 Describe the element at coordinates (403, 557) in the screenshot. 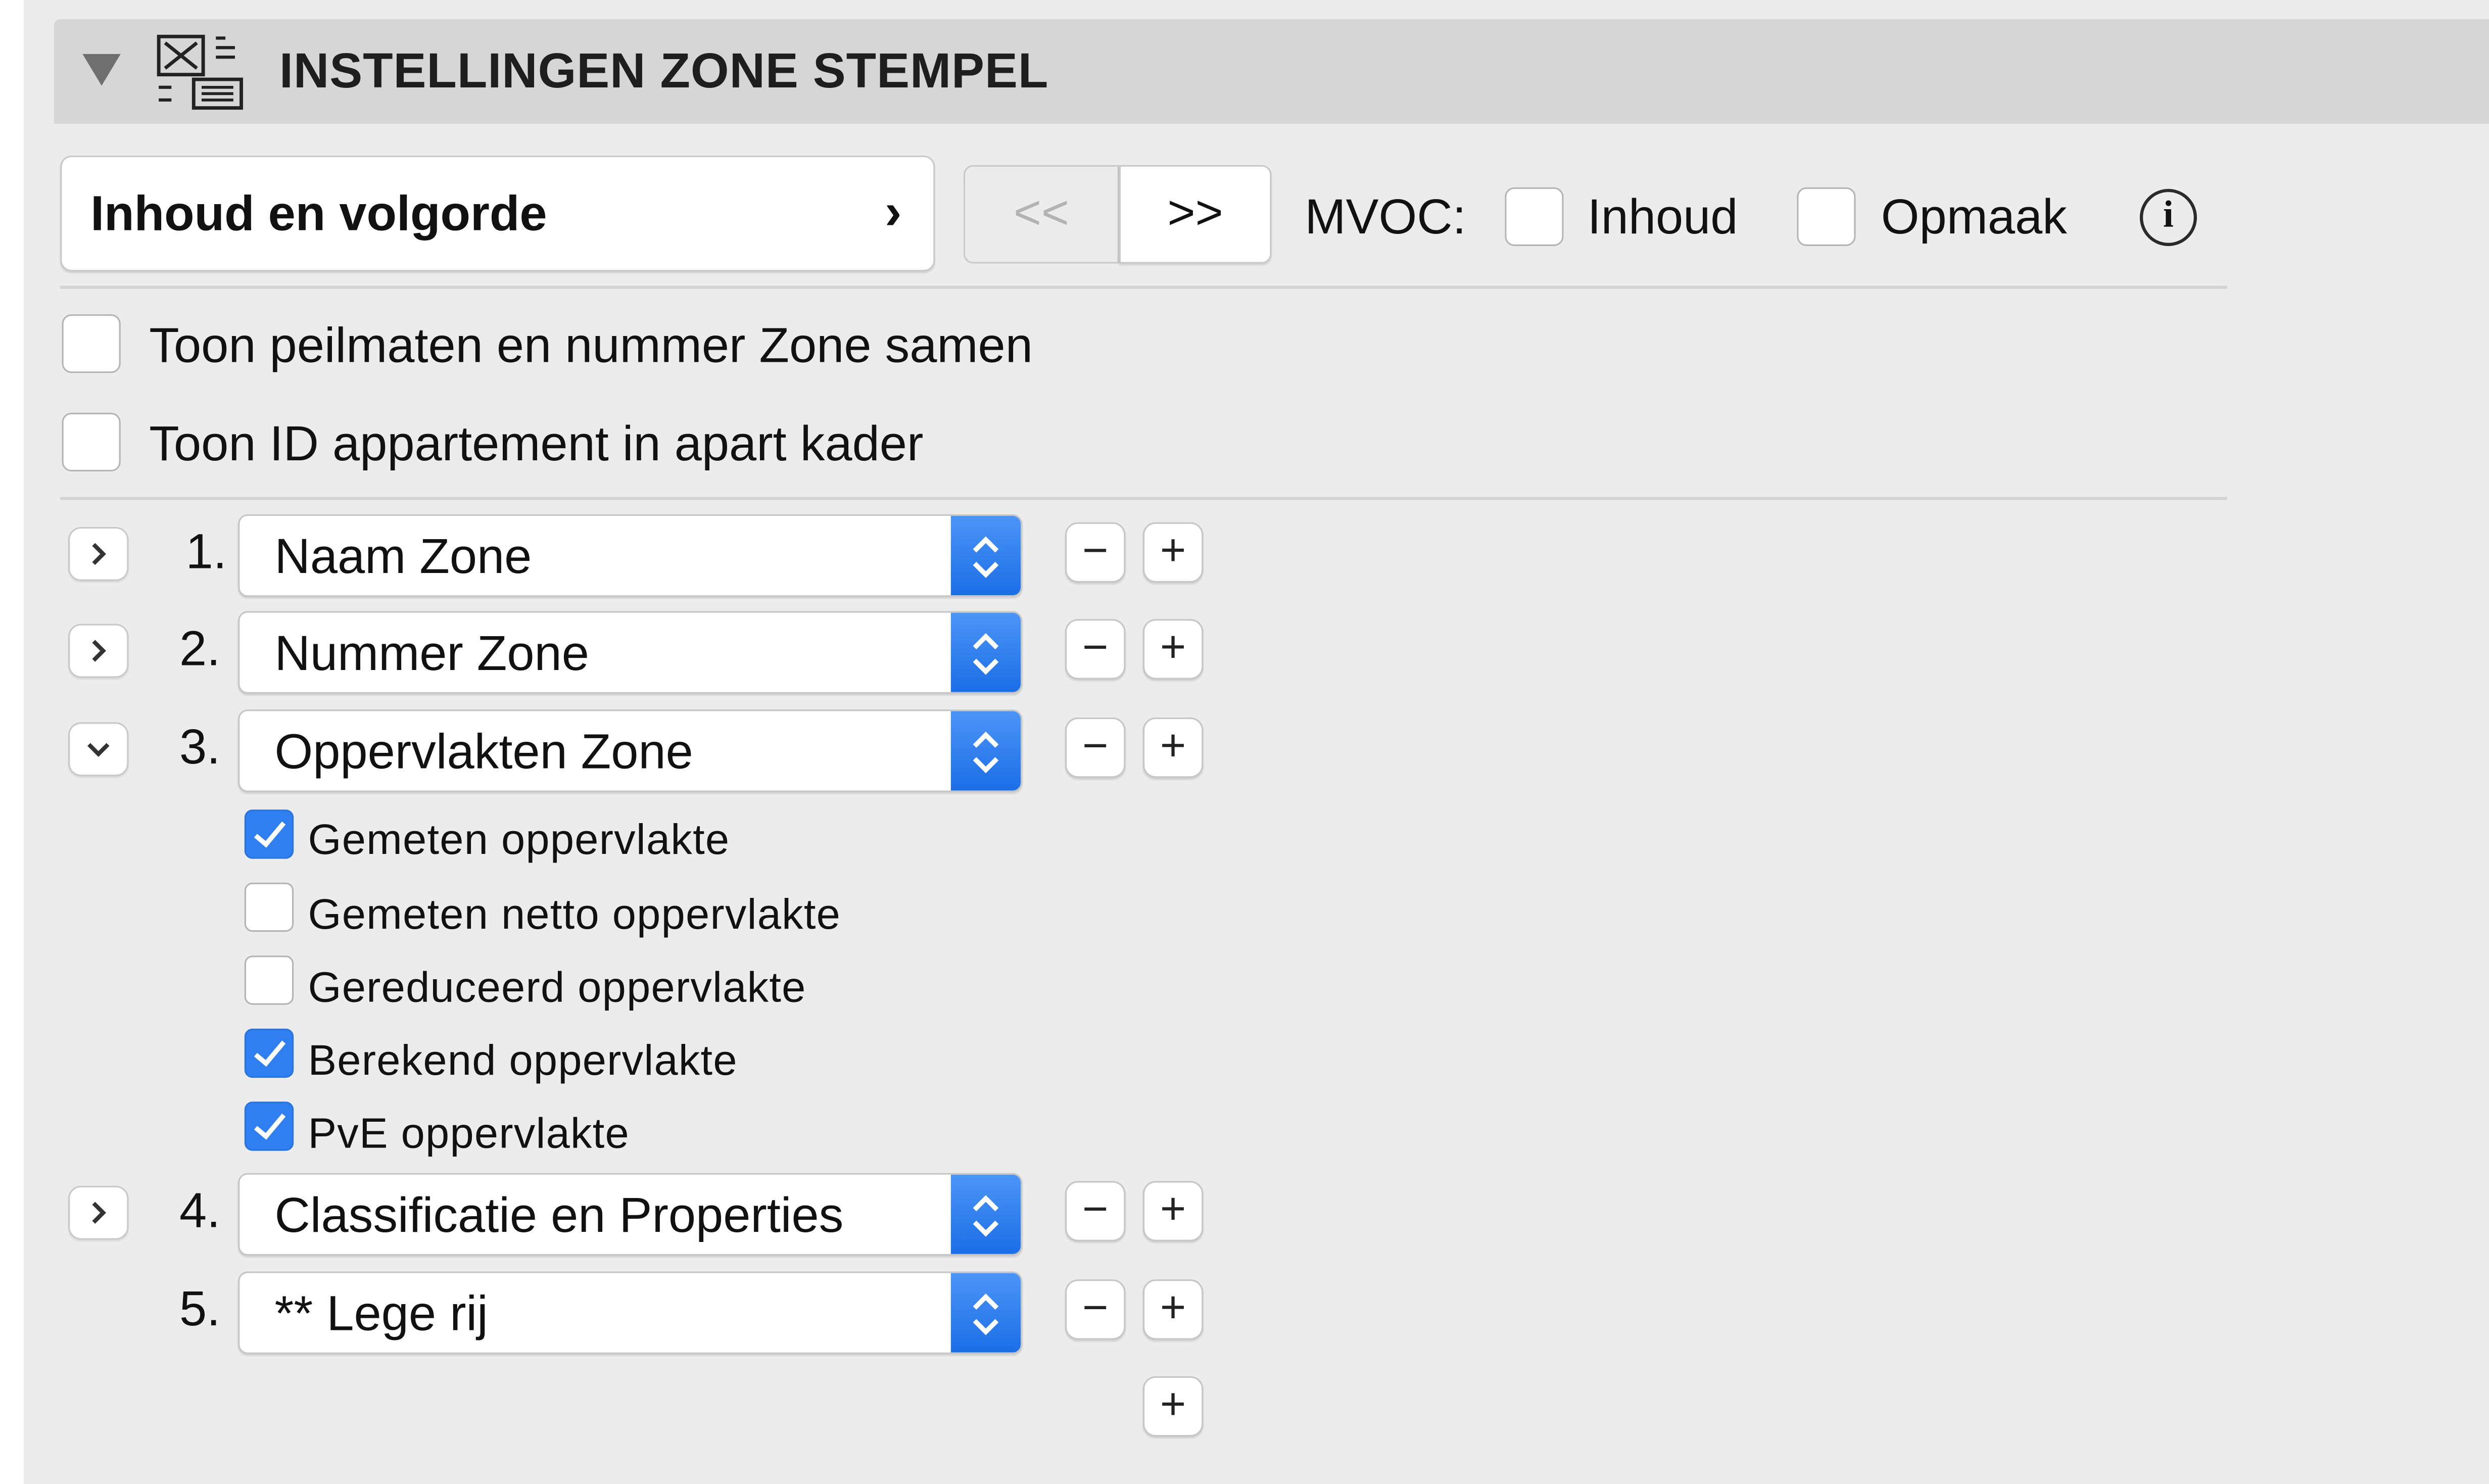

I see `row-1-value: Naam Zone` at that location.